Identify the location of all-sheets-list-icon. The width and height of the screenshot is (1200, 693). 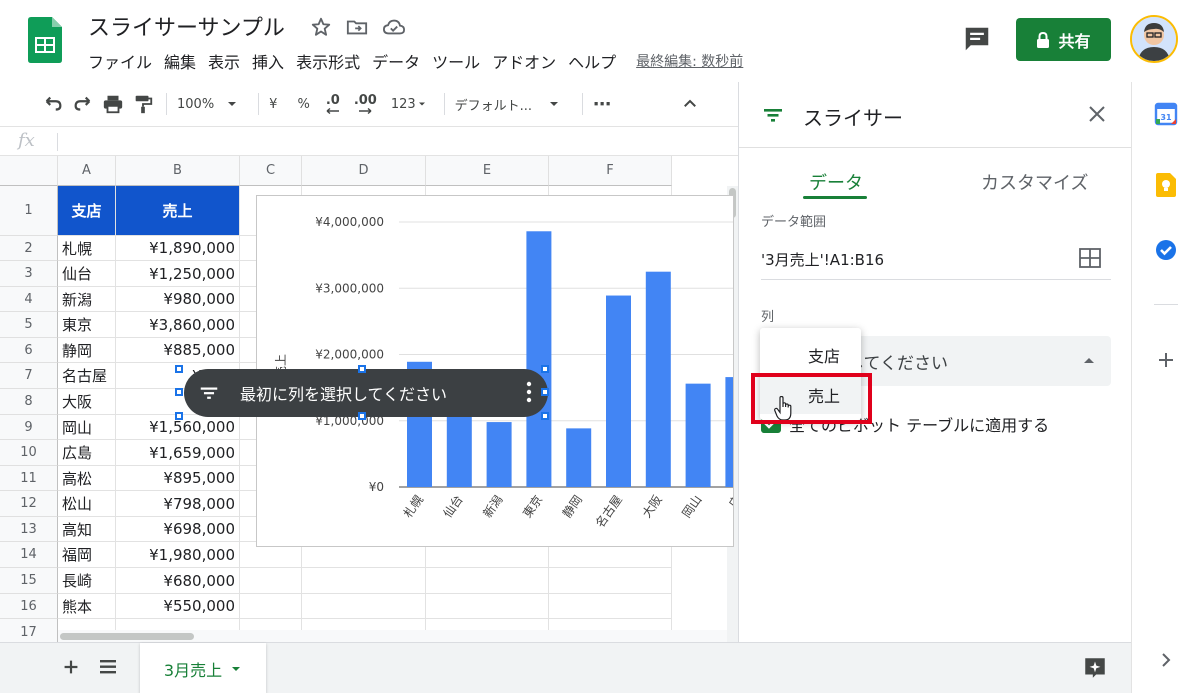
(108, 667).